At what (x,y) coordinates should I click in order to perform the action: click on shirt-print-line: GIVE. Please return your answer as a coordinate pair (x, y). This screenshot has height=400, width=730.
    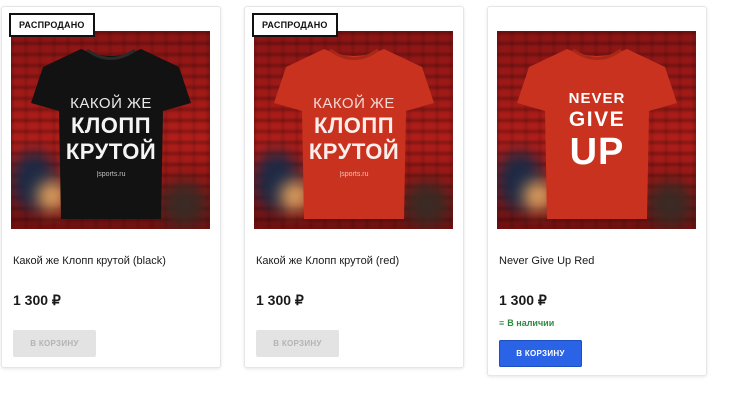
    Looking at the image, I should click on (597, 119).